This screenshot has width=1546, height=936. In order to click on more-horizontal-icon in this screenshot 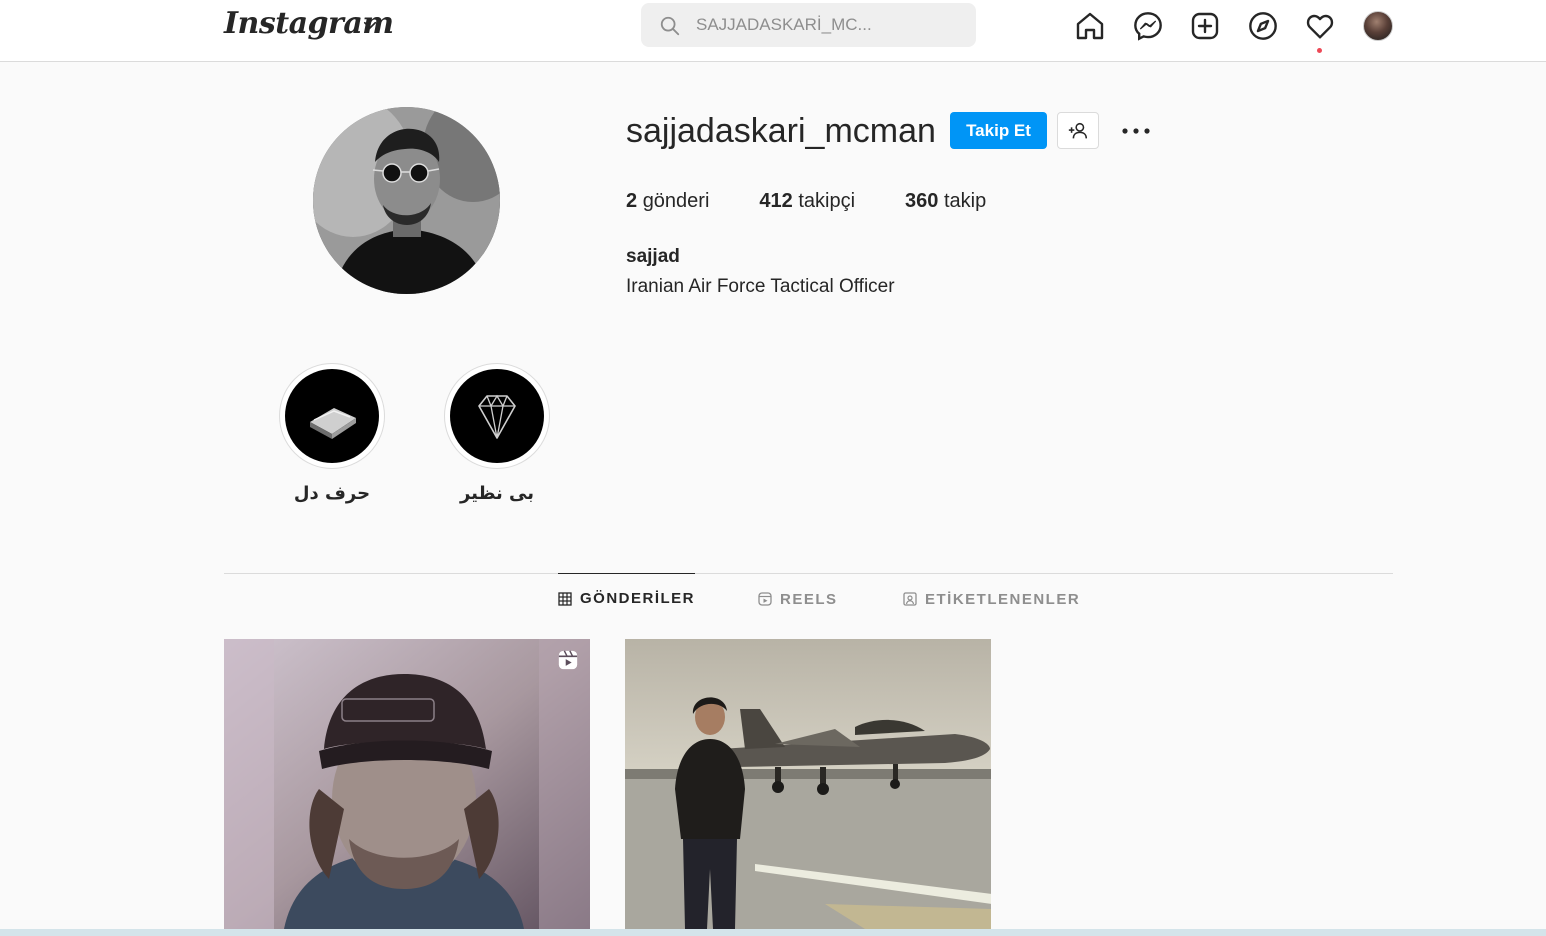, I will do `click(1136, 131)`.